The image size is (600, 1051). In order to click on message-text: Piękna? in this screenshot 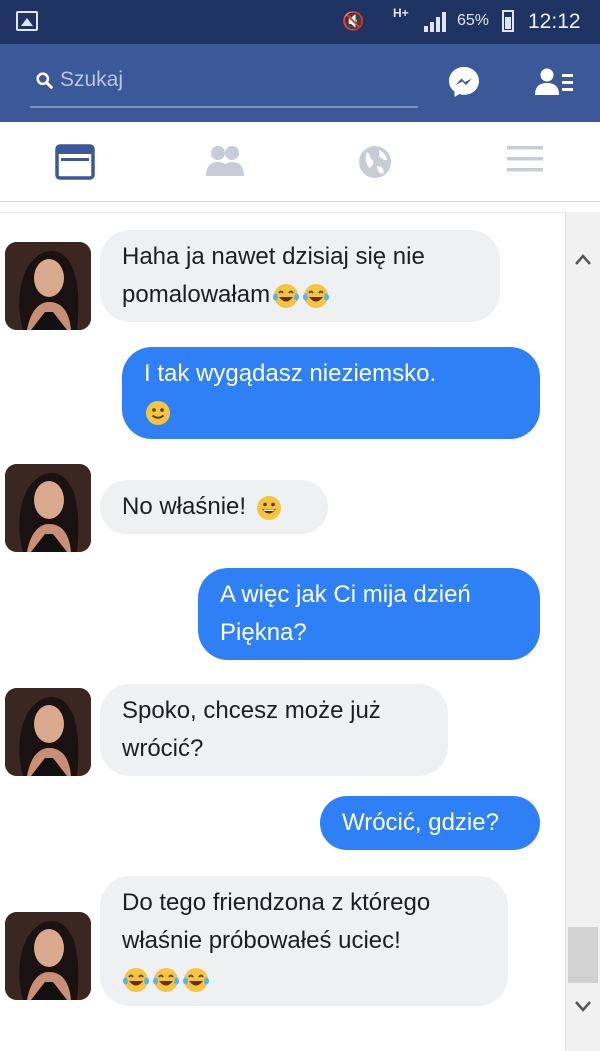, I will do `click(263, 632)`.